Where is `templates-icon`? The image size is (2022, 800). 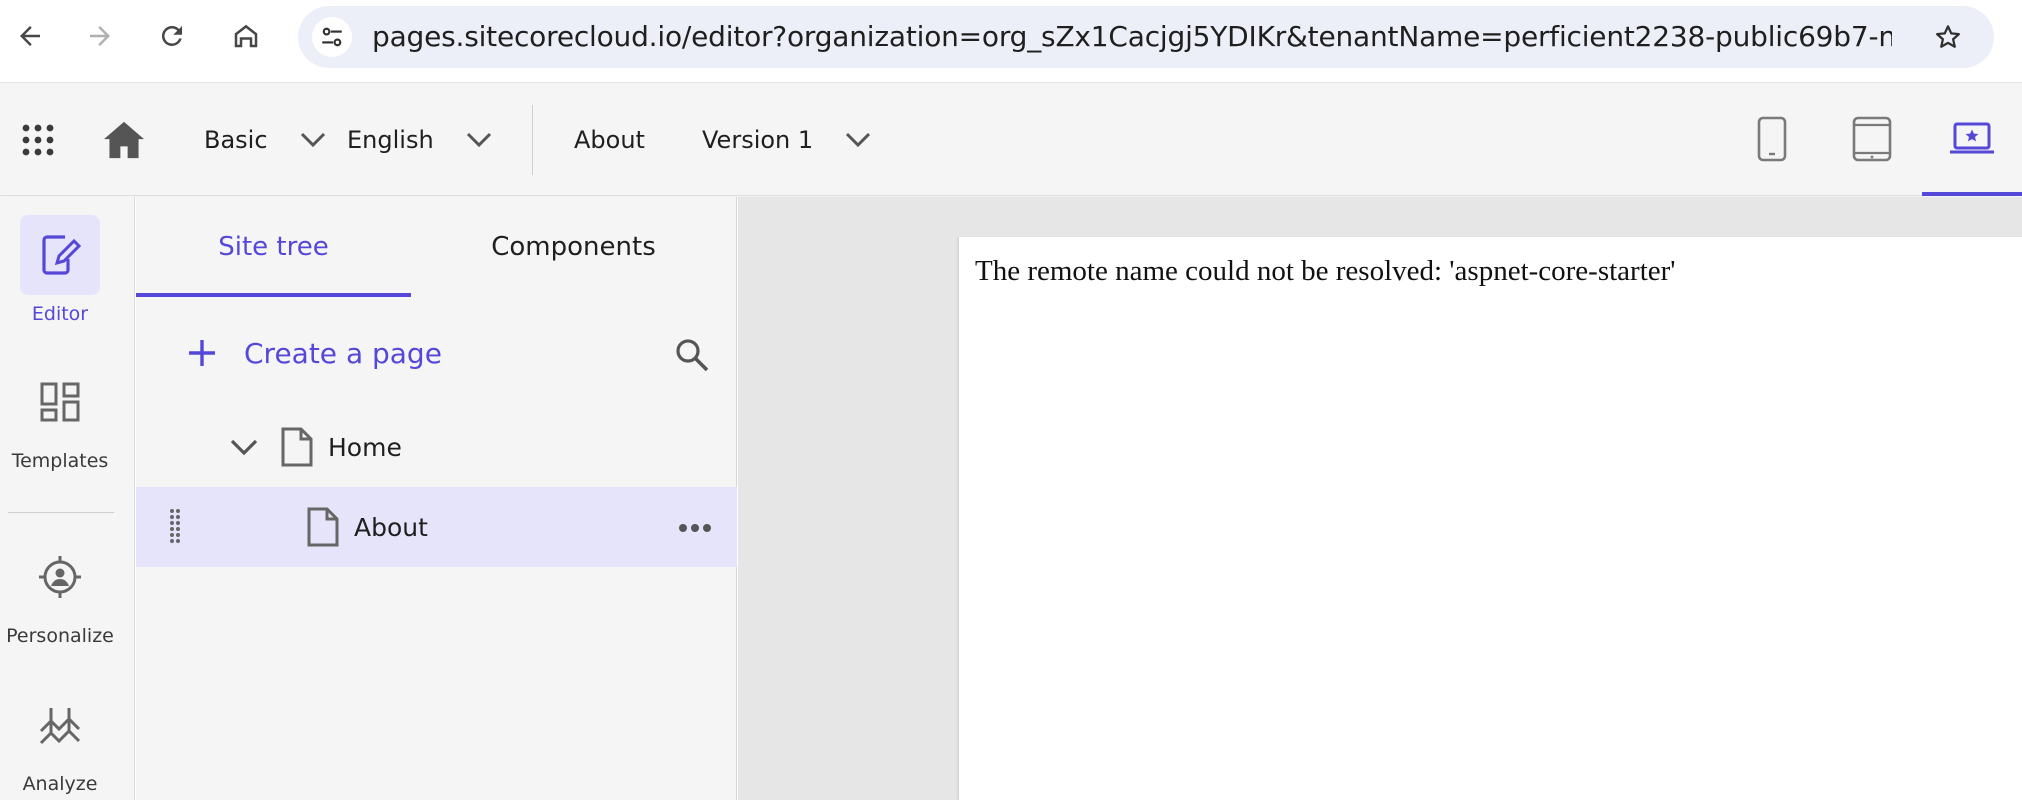
templates-icon is located at coordinates (60, 402).